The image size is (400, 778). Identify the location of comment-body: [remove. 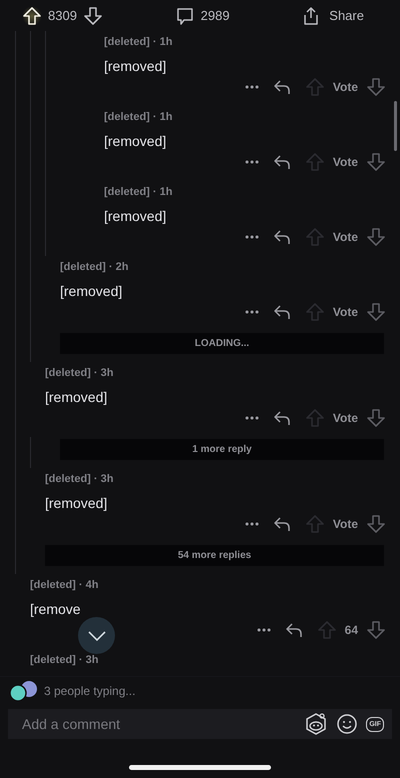
(56, 609).